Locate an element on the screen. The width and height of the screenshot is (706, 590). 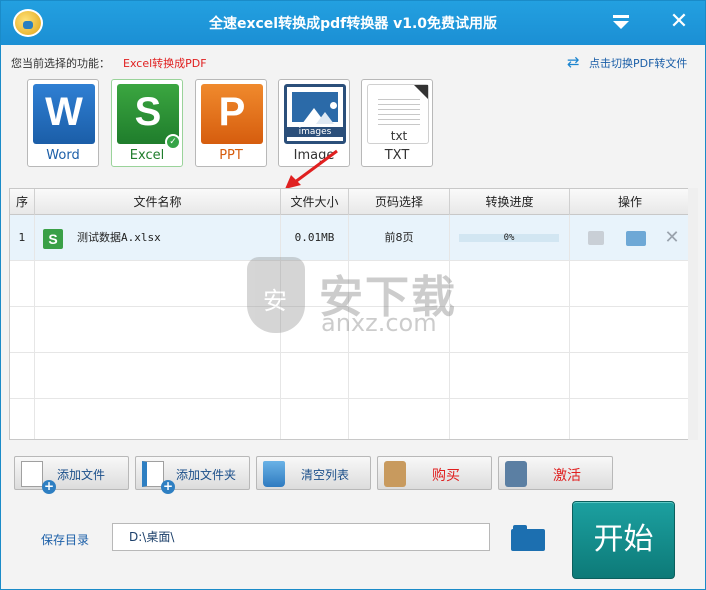
row-pages: 前8页 is located at coordinates (399, 238).